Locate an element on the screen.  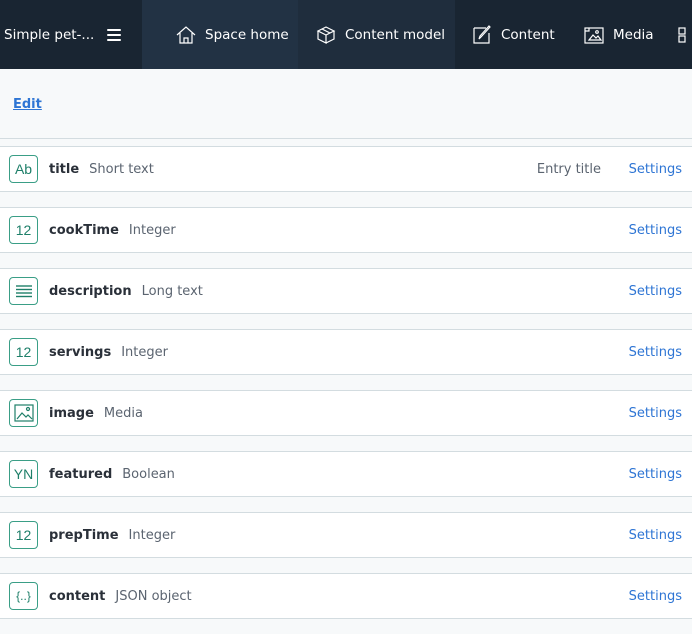
nav-label: Space home is located at coordinates (247, 34).